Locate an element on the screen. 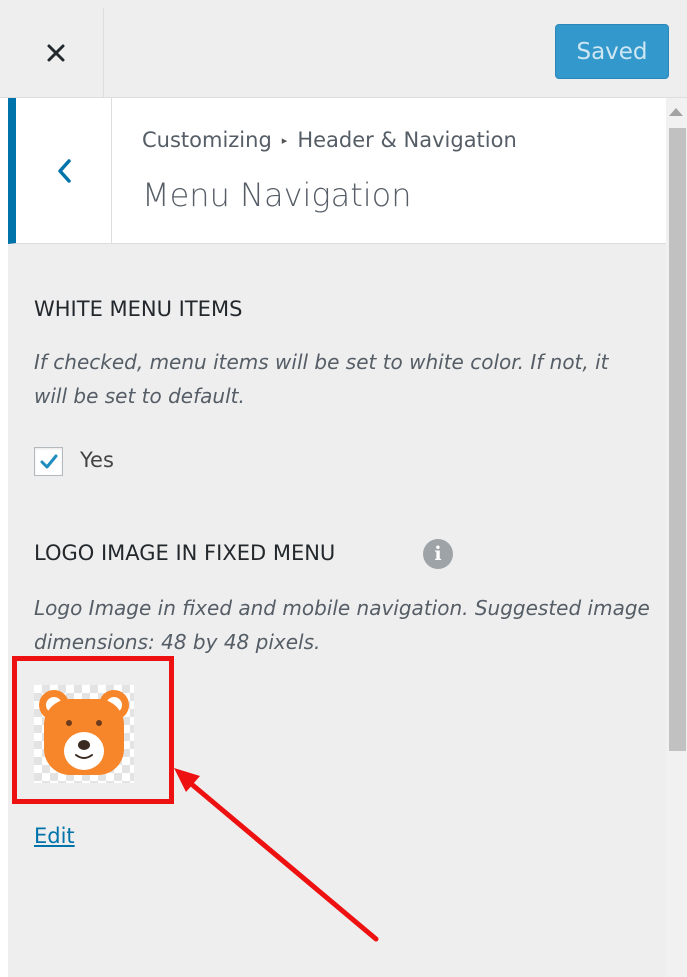 This screenshot has height=977, width=687. scrollbar-thumb is located at coordinates (677, 439).